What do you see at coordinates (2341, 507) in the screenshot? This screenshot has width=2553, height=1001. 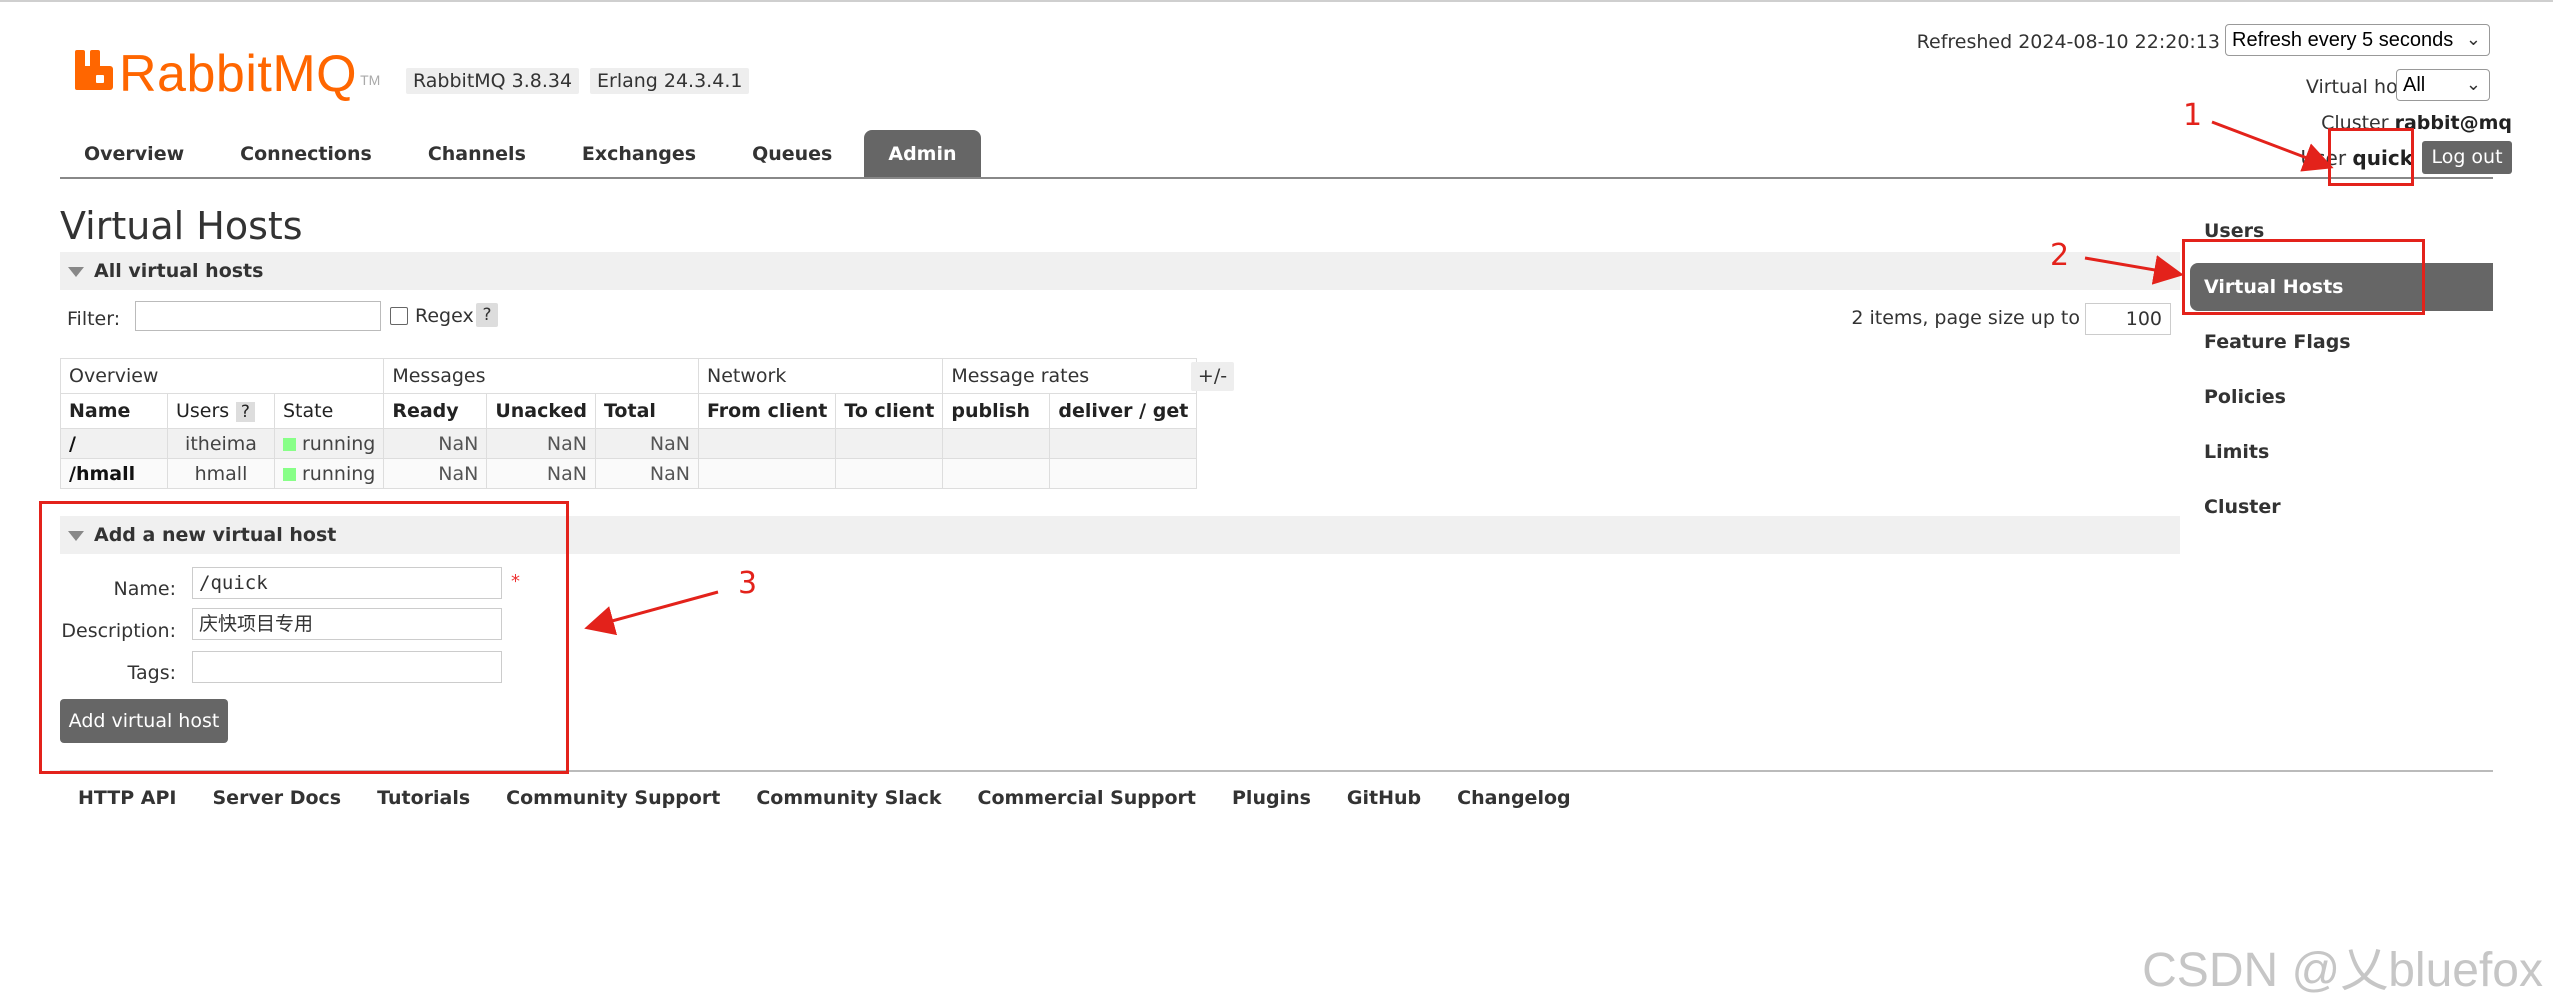 I see `sidebar-item-cluster: Cluster` at bounding box center [2341, 507].